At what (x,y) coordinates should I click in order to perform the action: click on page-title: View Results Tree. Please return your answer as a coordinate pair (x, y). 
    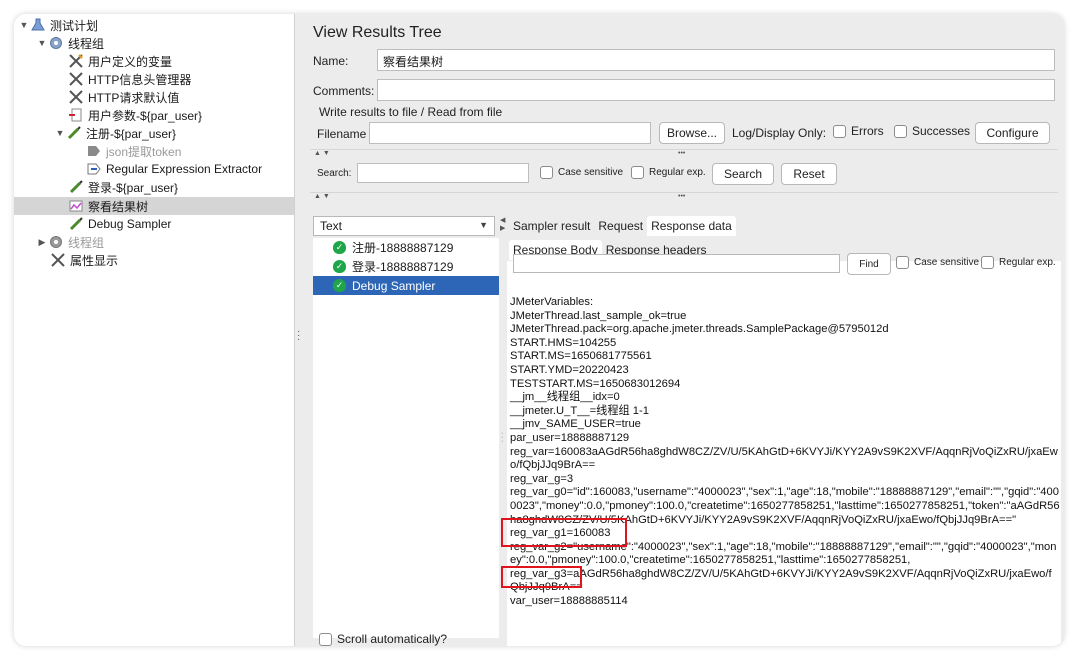
    Looking at the image, I should click on (377, 32).